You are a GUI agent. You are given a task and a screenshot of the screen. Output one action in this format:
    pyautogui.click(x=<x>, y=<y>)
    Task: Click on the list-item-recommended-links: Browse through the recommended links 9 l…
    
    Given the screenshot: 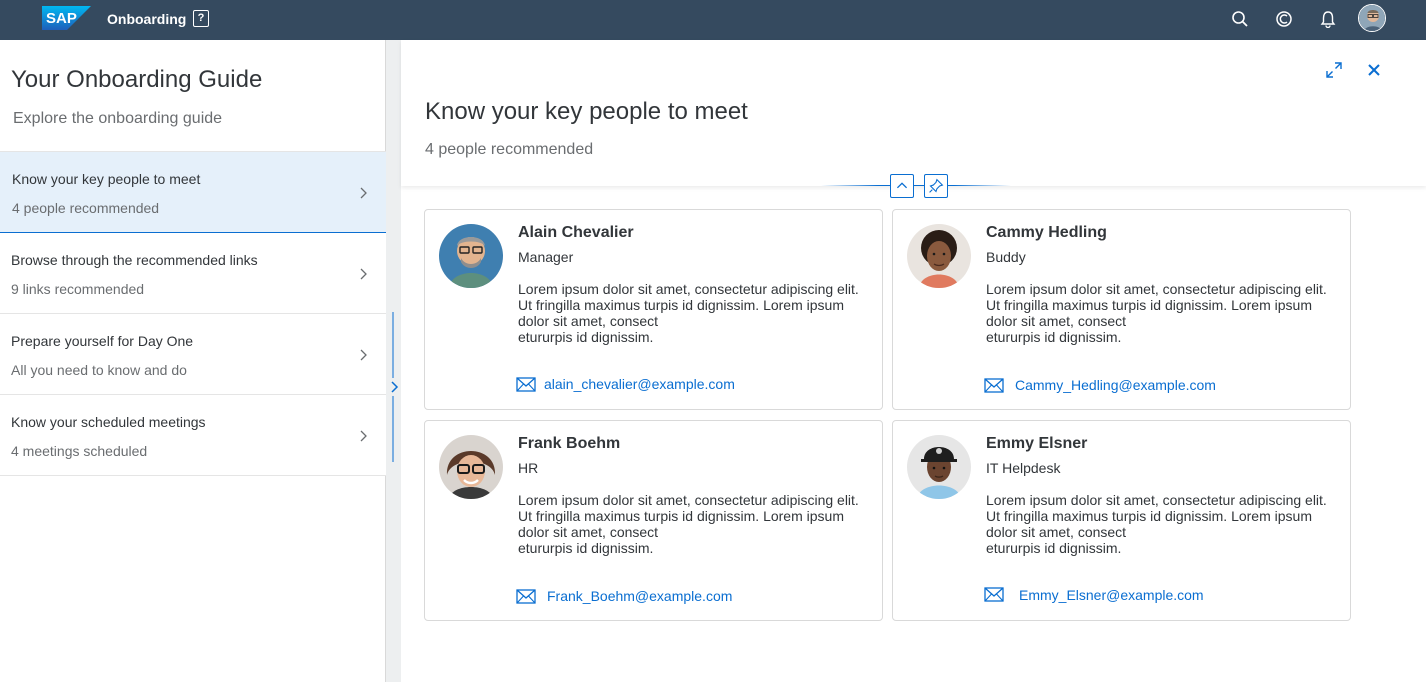 What is the action you would take?
    pyautogui.click(x=193, y=273)
    